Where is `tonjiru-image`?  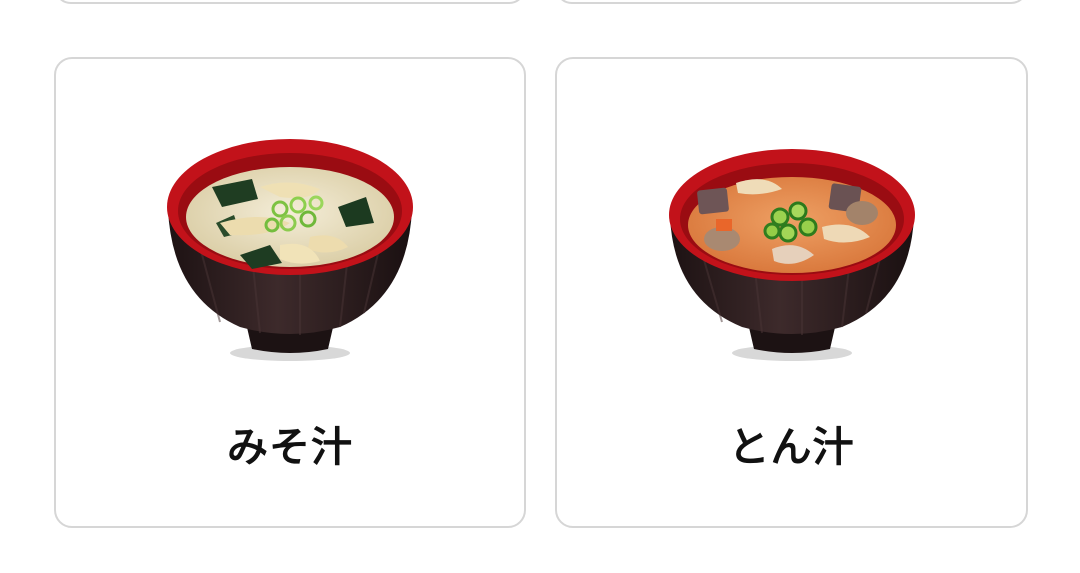 tonjiru-image is located at coordinates (792, 247).